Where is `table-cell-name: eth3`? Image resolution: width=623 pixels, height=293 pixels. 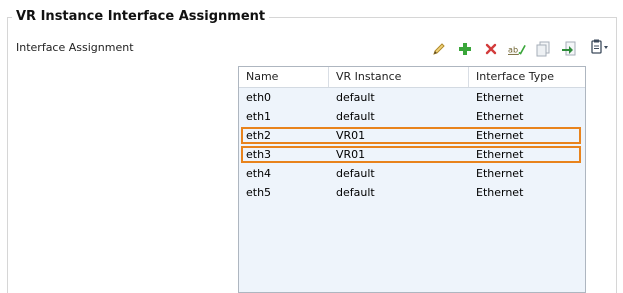 table-cell-name: eth3 is located at coordinates (259, 154).